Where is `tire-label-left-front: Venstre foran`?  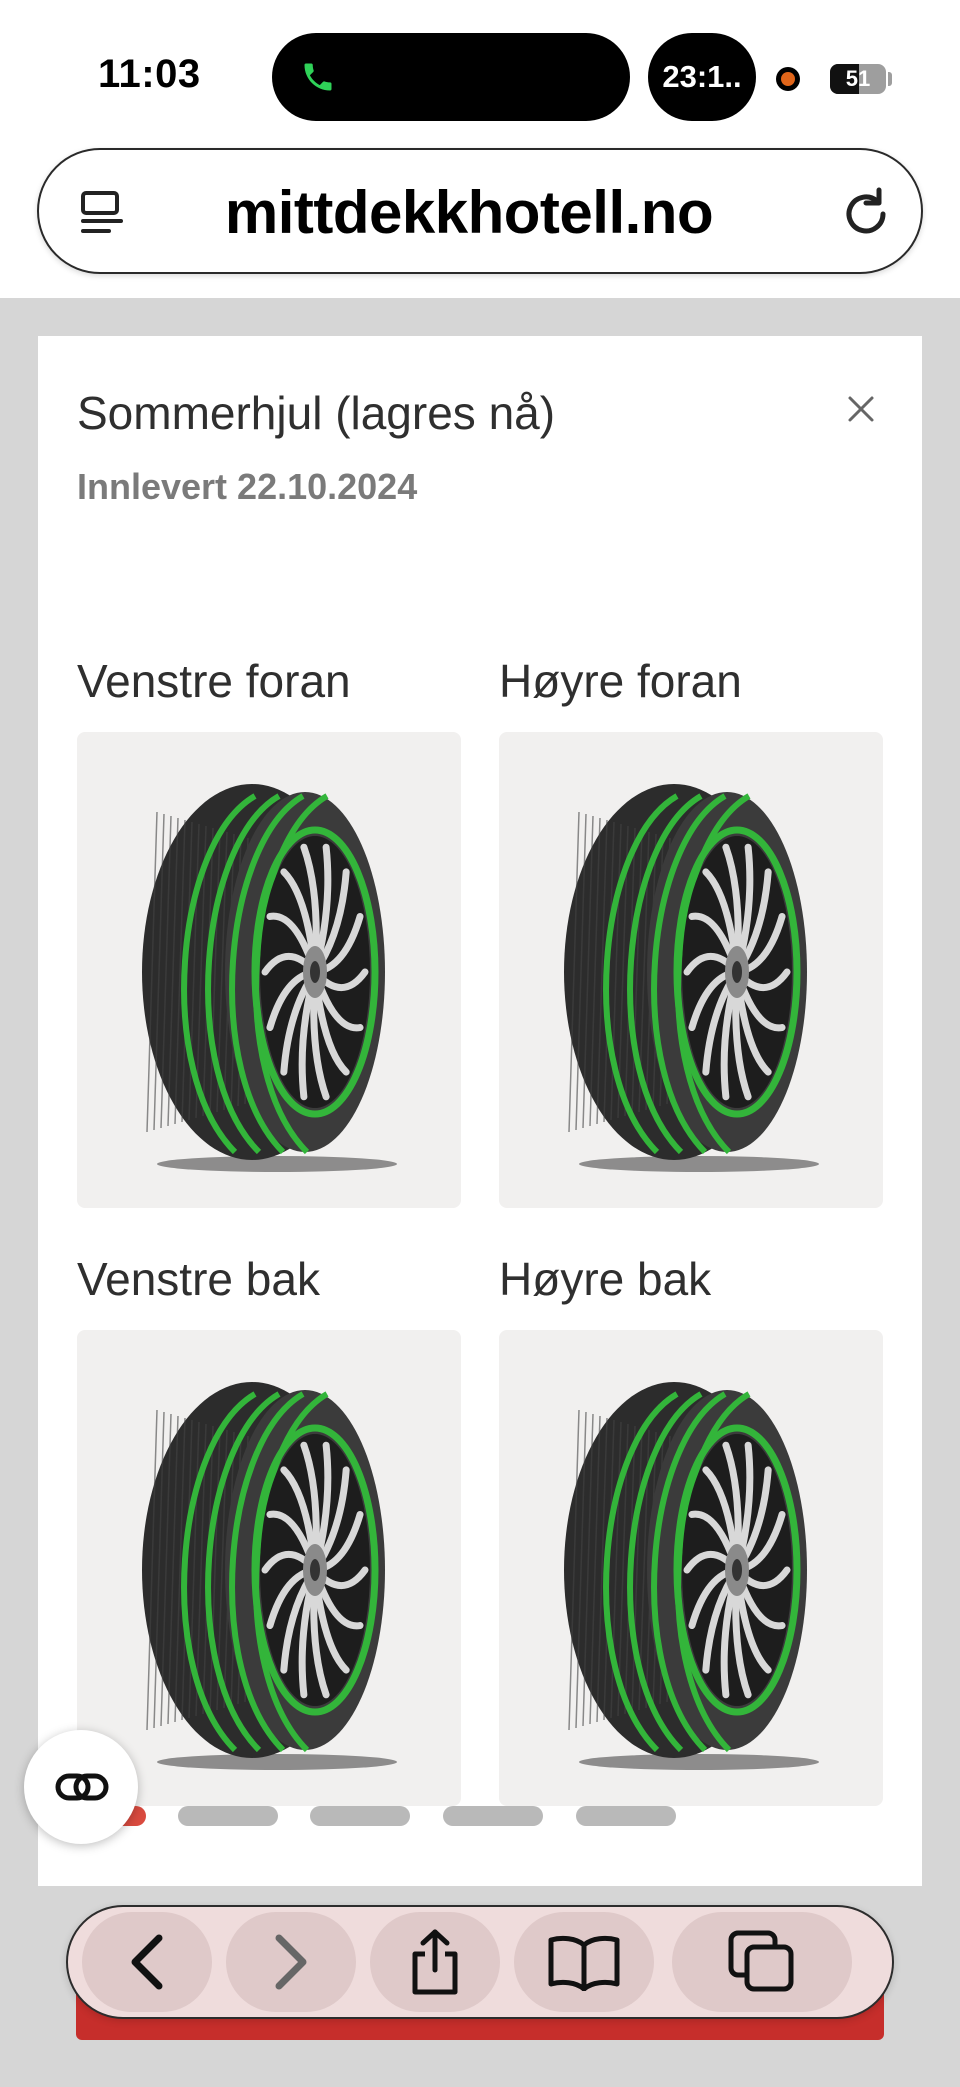 tire-label-left-front: Venstre foran is located at coordinates (214, 681).